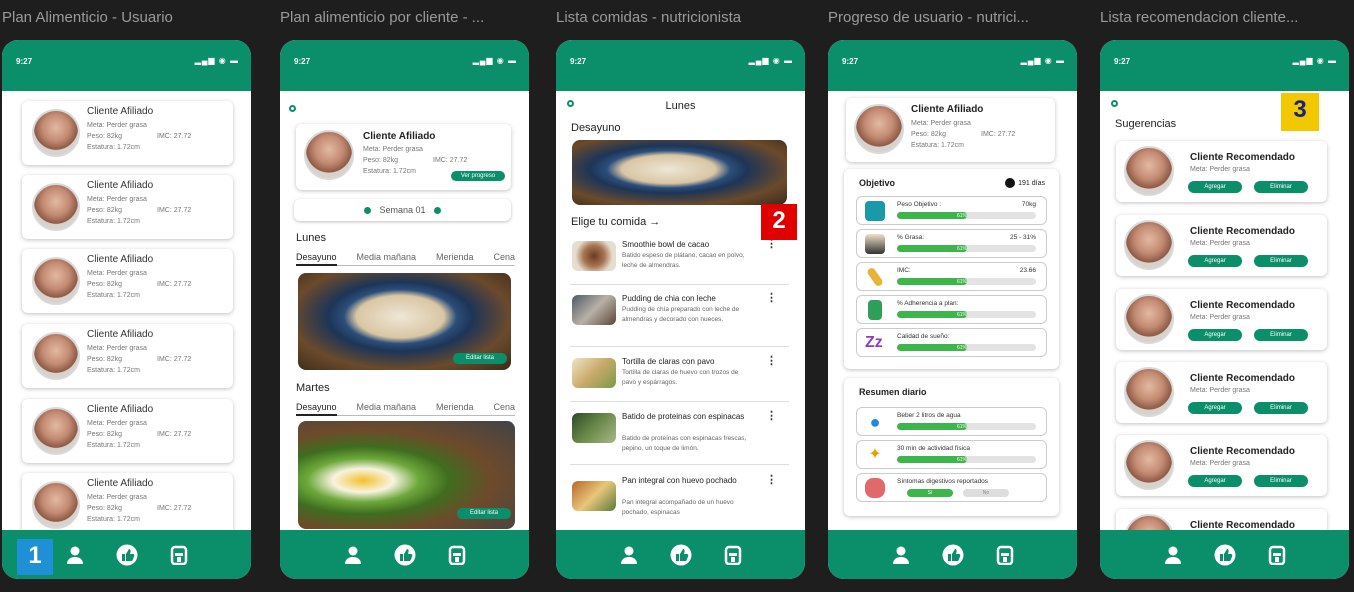 This screenshot has height=592, width=1354. I want to click on week-selector: Semana 01, so click(402, 210).